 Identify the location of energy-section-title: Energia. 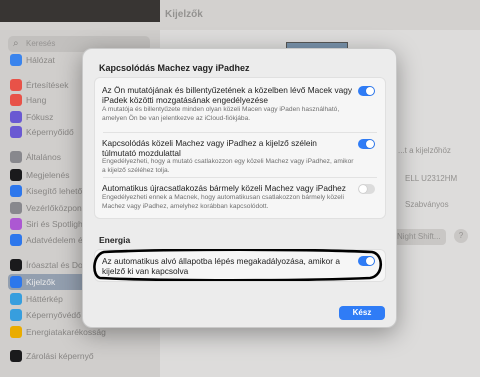
(115, 240).